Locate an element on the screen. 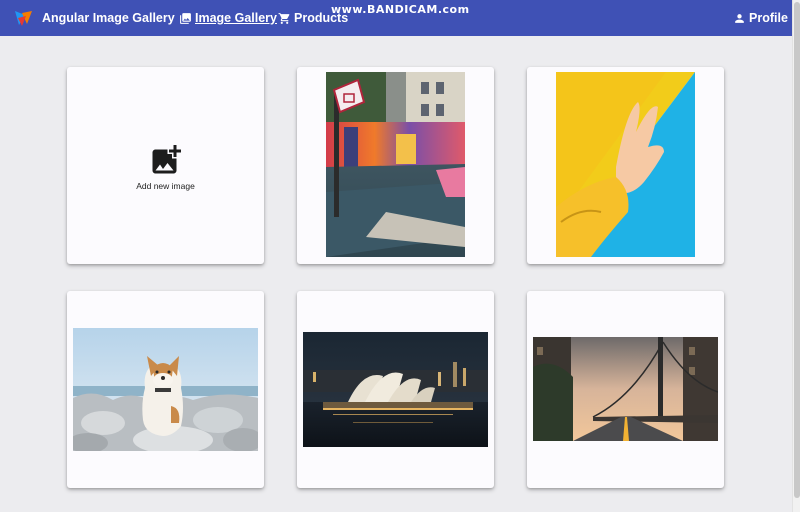 The height and width of the screenshot is (512, 800). photo-library-icon is located at coordinates (185, 18).